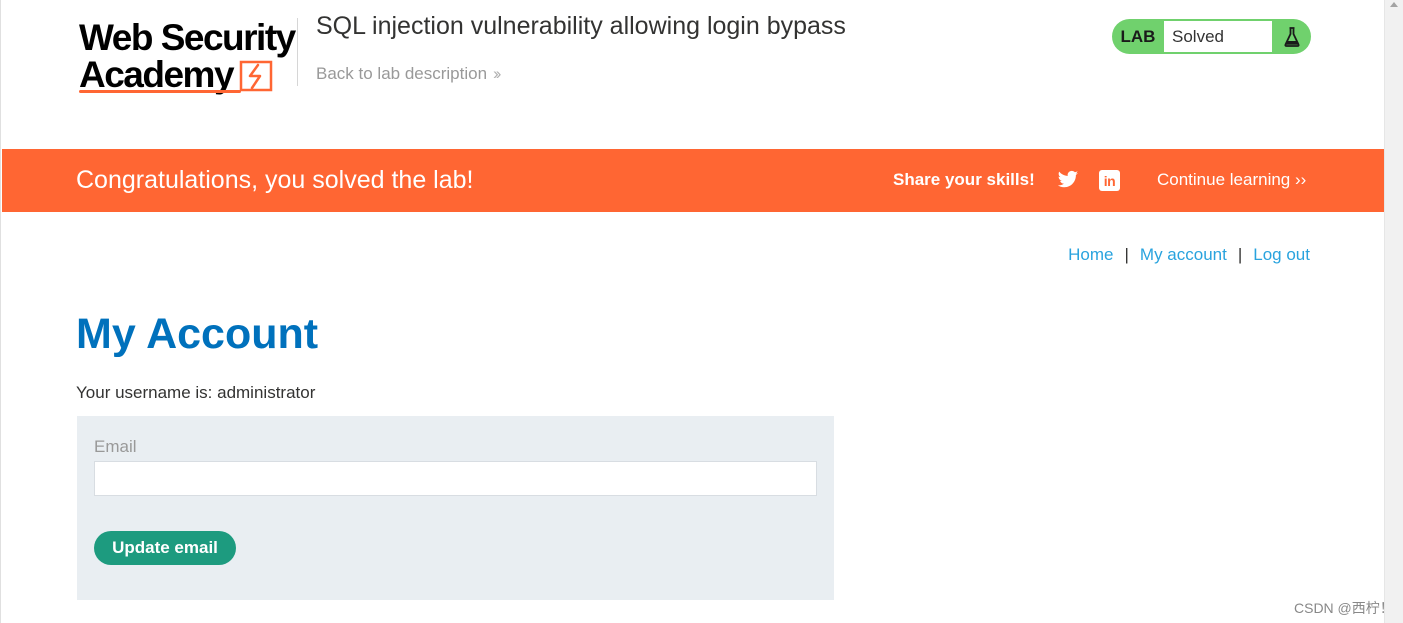 The width and height of the screenshot is (1403, 623). I want to click on logo-text-line1: Web Security, so click(187, 37).